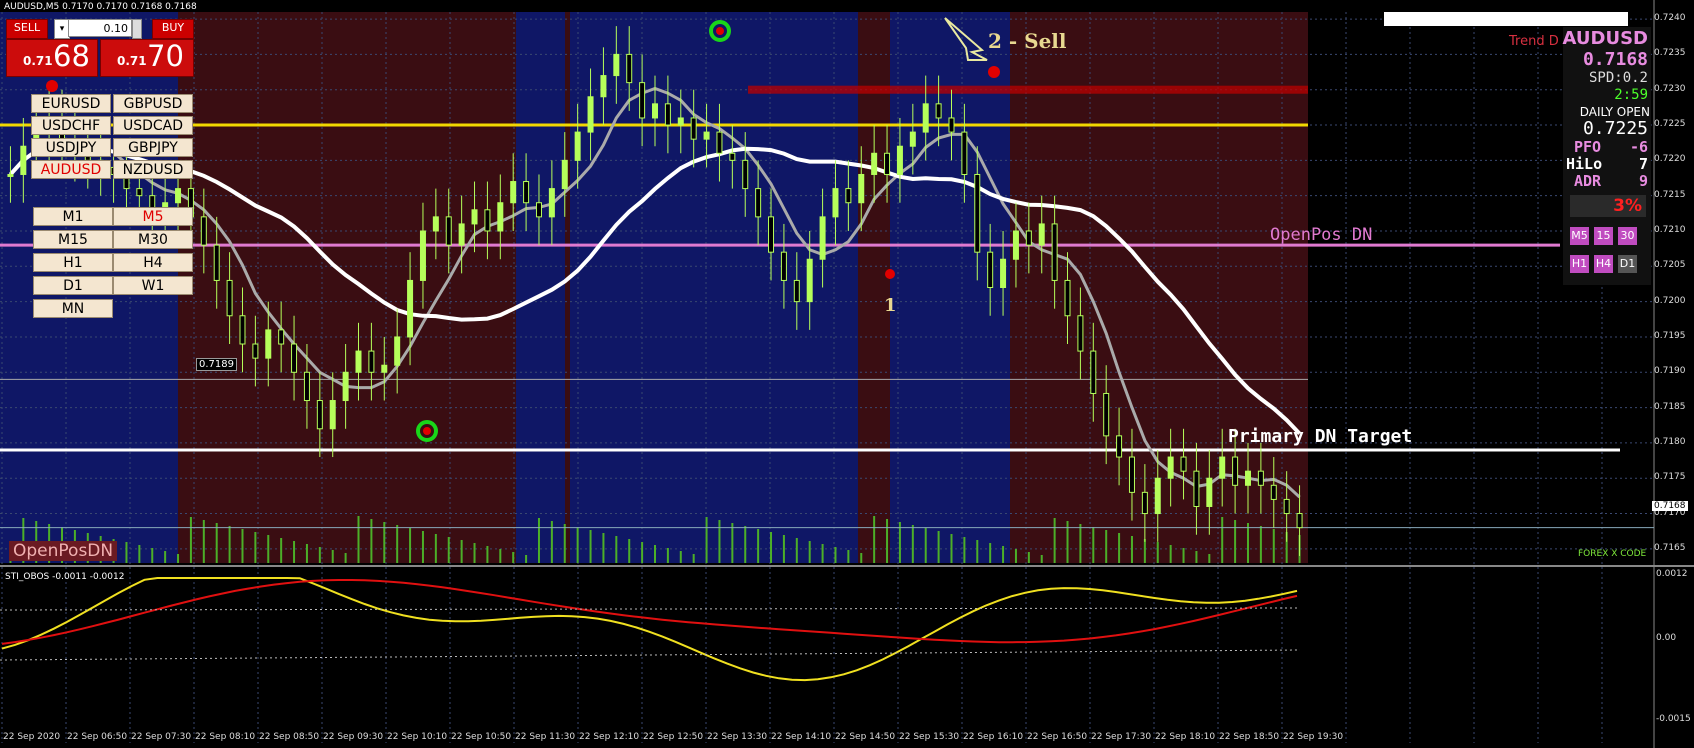 The height and width of the screenshot is (748, 1694). Describe the element at coordinates (1670, 159) in the screenshot. I see `price-tick: 0.7220` at that location.